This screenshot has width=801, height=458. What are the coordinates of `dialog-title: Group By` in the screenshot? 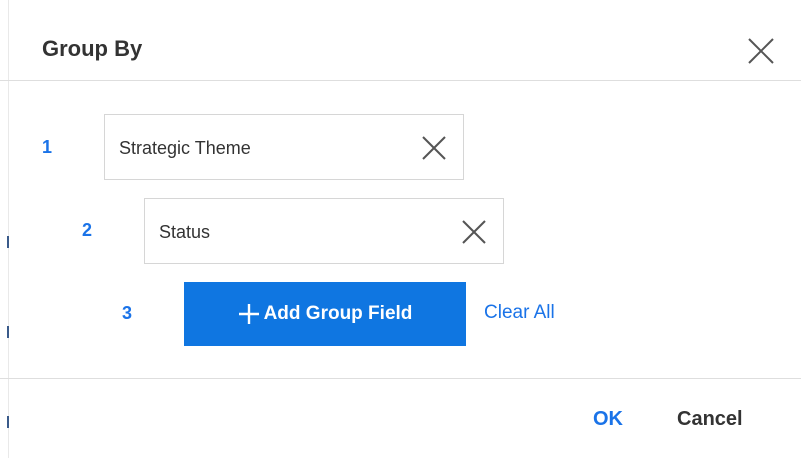 It's located at (92, 48).